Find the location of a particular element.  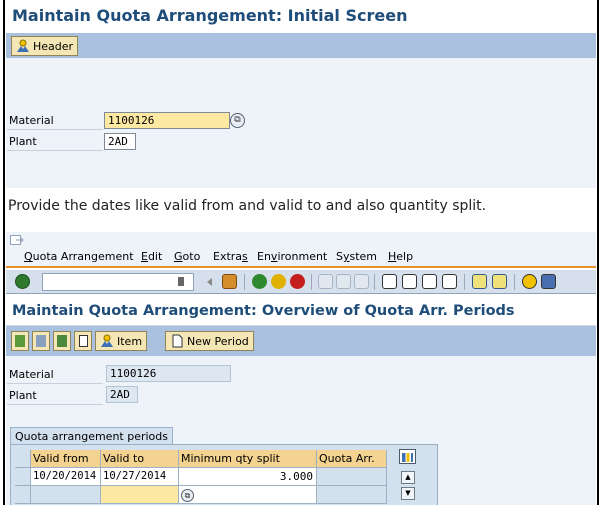

plant-input: 2AD is located at coordinates (120, 141).